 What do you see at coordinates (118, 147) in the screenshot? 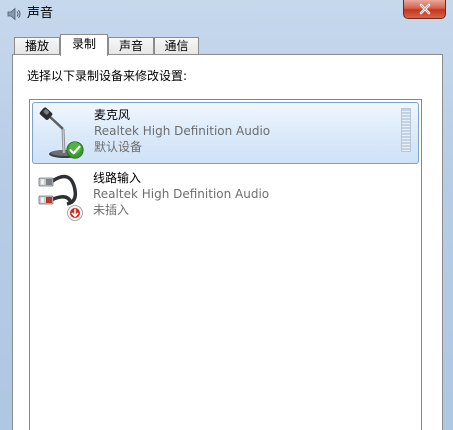
I see `device-status: 默认设备` at bounding box center [118, 147].